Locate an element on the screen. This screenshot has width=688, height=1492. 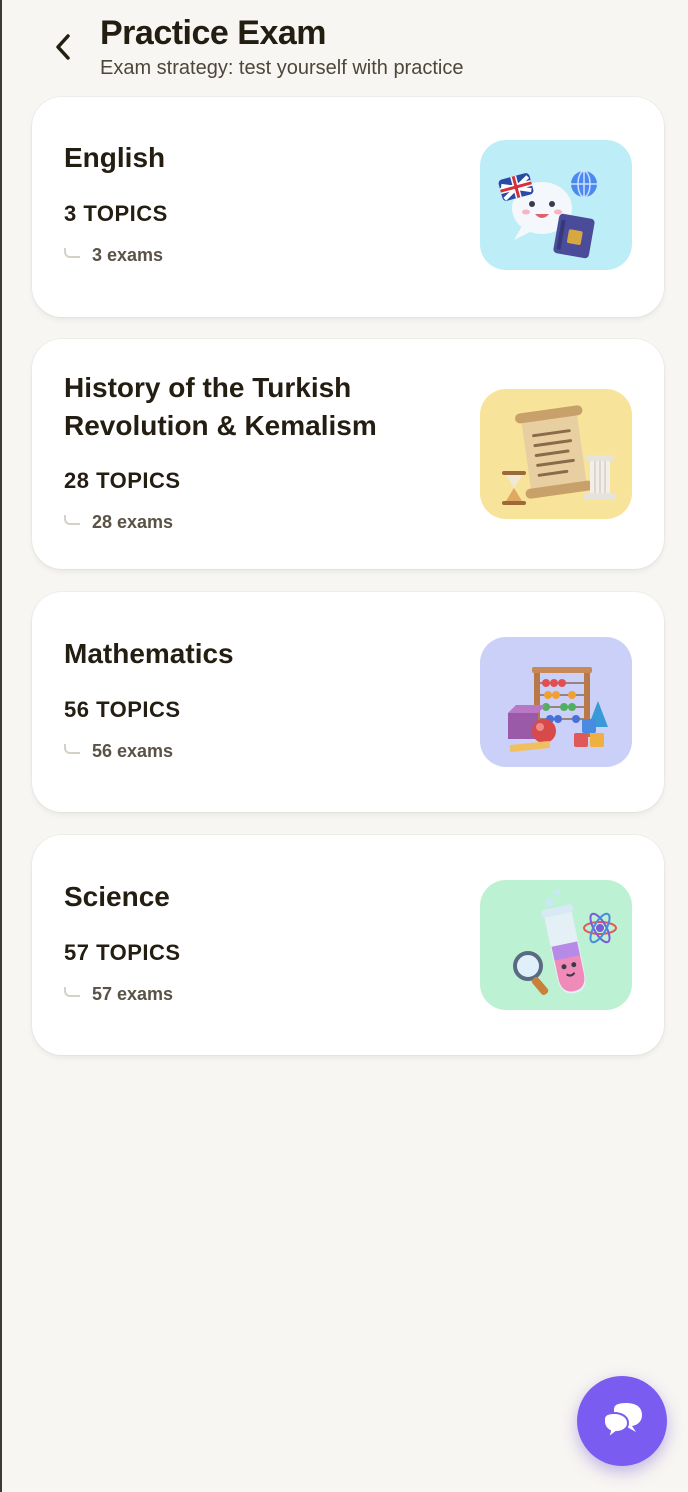
back-button is located at coordinates (63, 47).